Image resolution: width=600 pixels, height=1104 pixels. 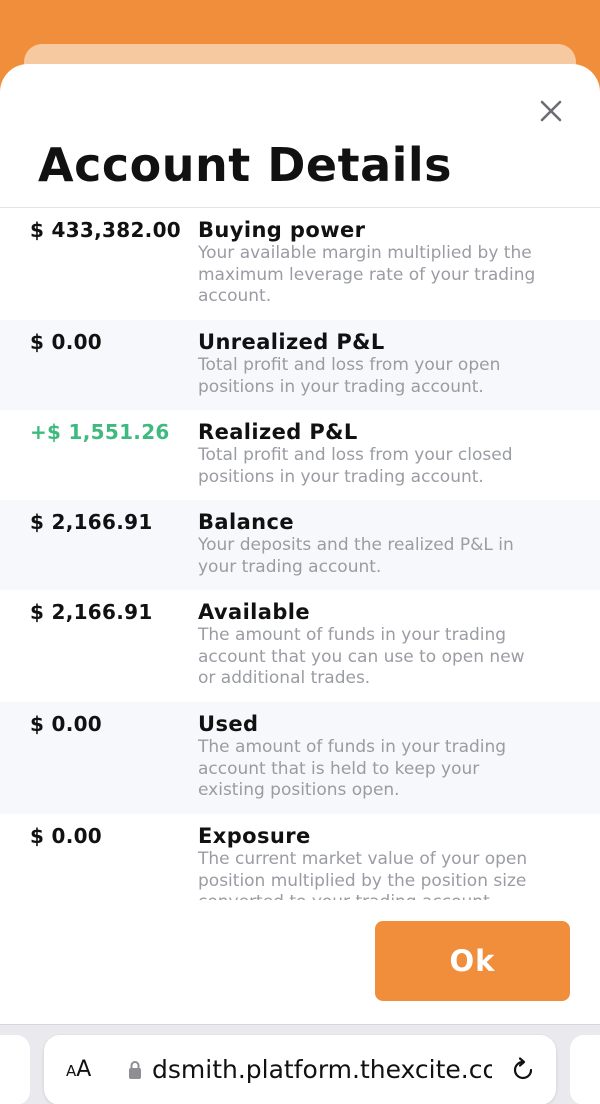 I want to click on address-bar: AA dsmith.platform.thexcite.com, so click(x=300, y=1069).